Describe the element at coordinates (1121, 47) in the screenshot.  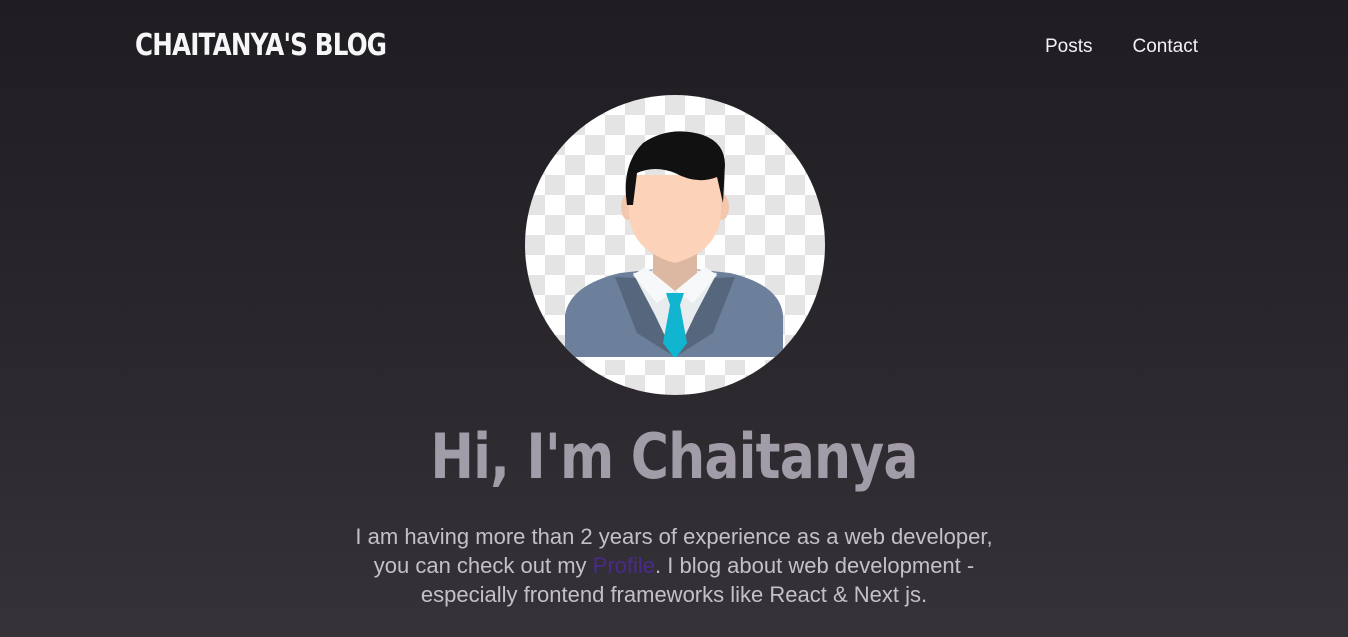
I see `main-nav: Posts Contact` at that location.